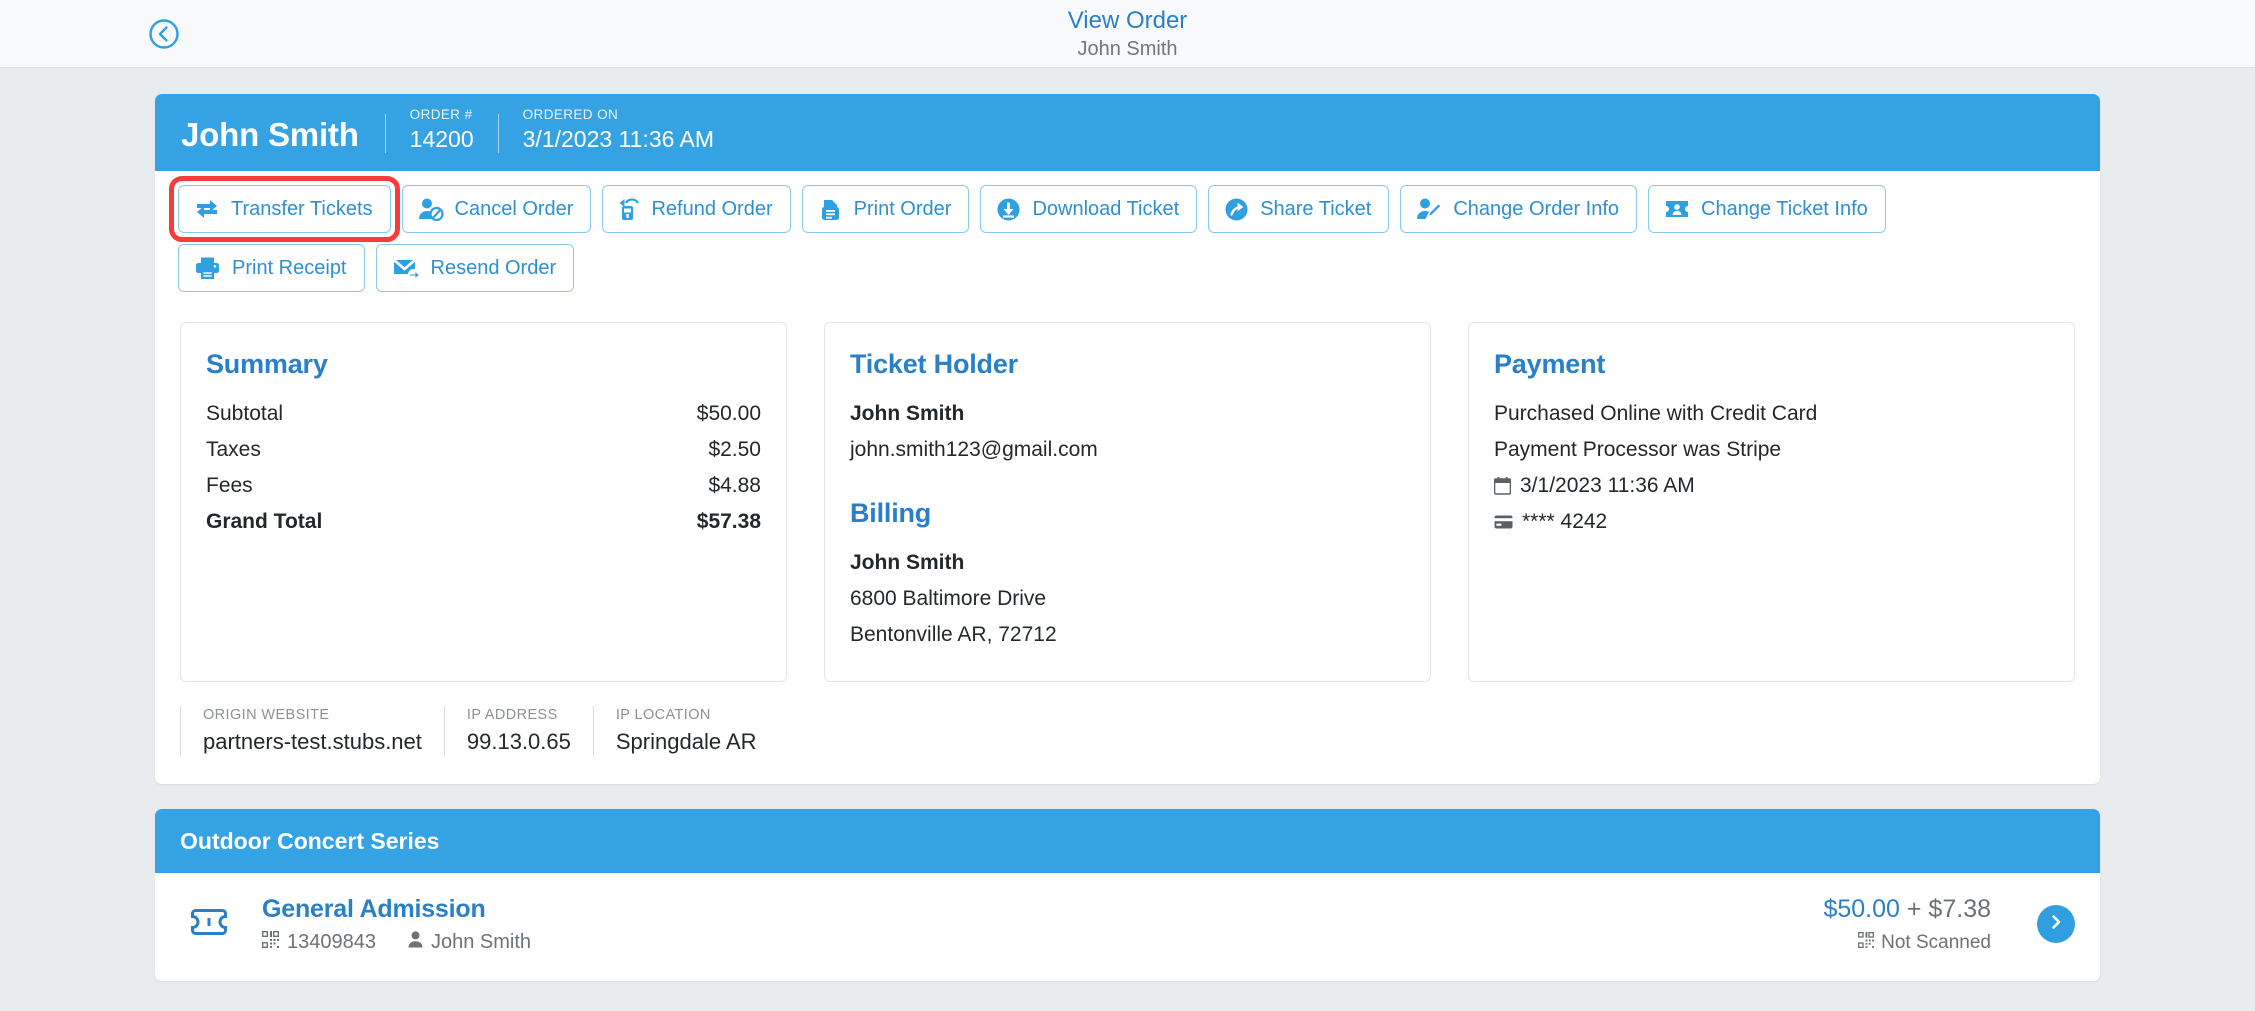 This screenshot has height=1011, width=2255. I want to click on download-circle-icon, so click(1008, 209).